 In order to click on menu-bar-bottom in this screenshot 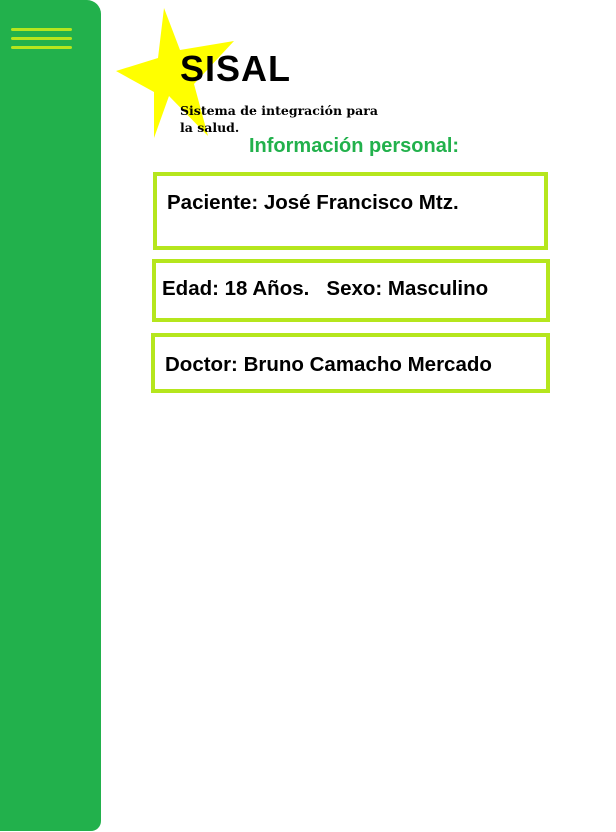, I will do `click(41, 47)`.